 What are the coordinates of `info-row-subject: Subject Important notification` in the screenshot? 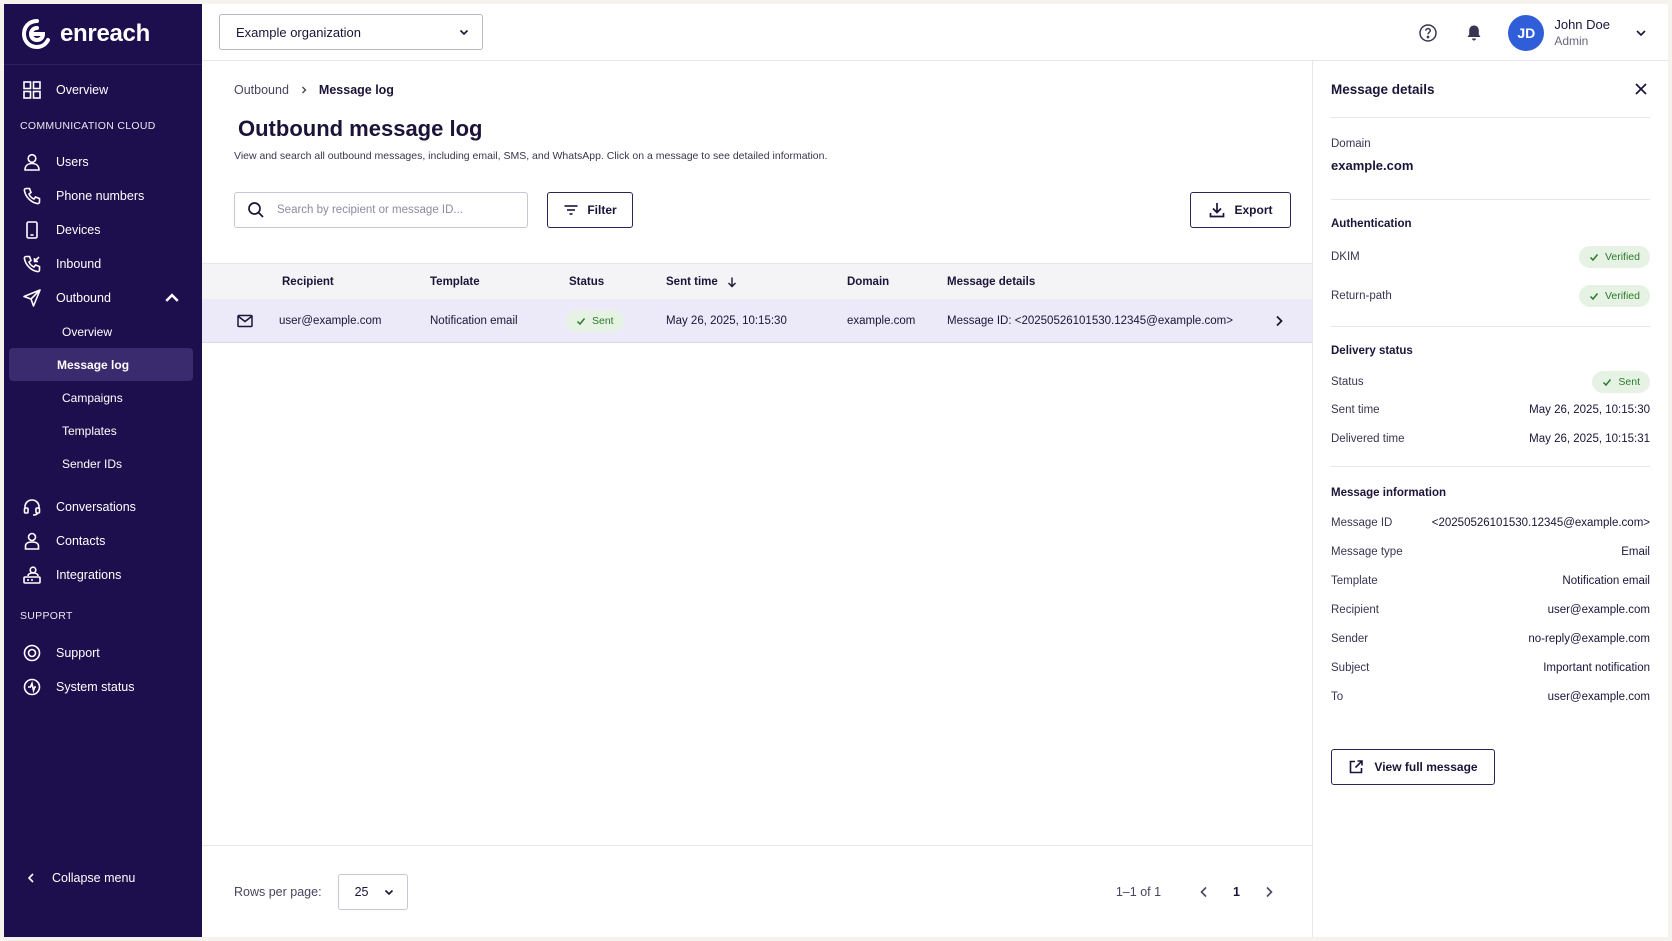 It's located at (1490, 668).